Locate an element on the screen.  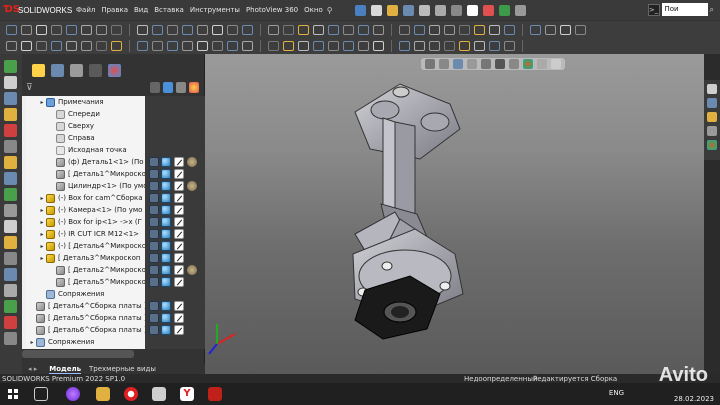
tree-row: (ф) Деталь1<1> (По ум is located at coordinates (85, 162).